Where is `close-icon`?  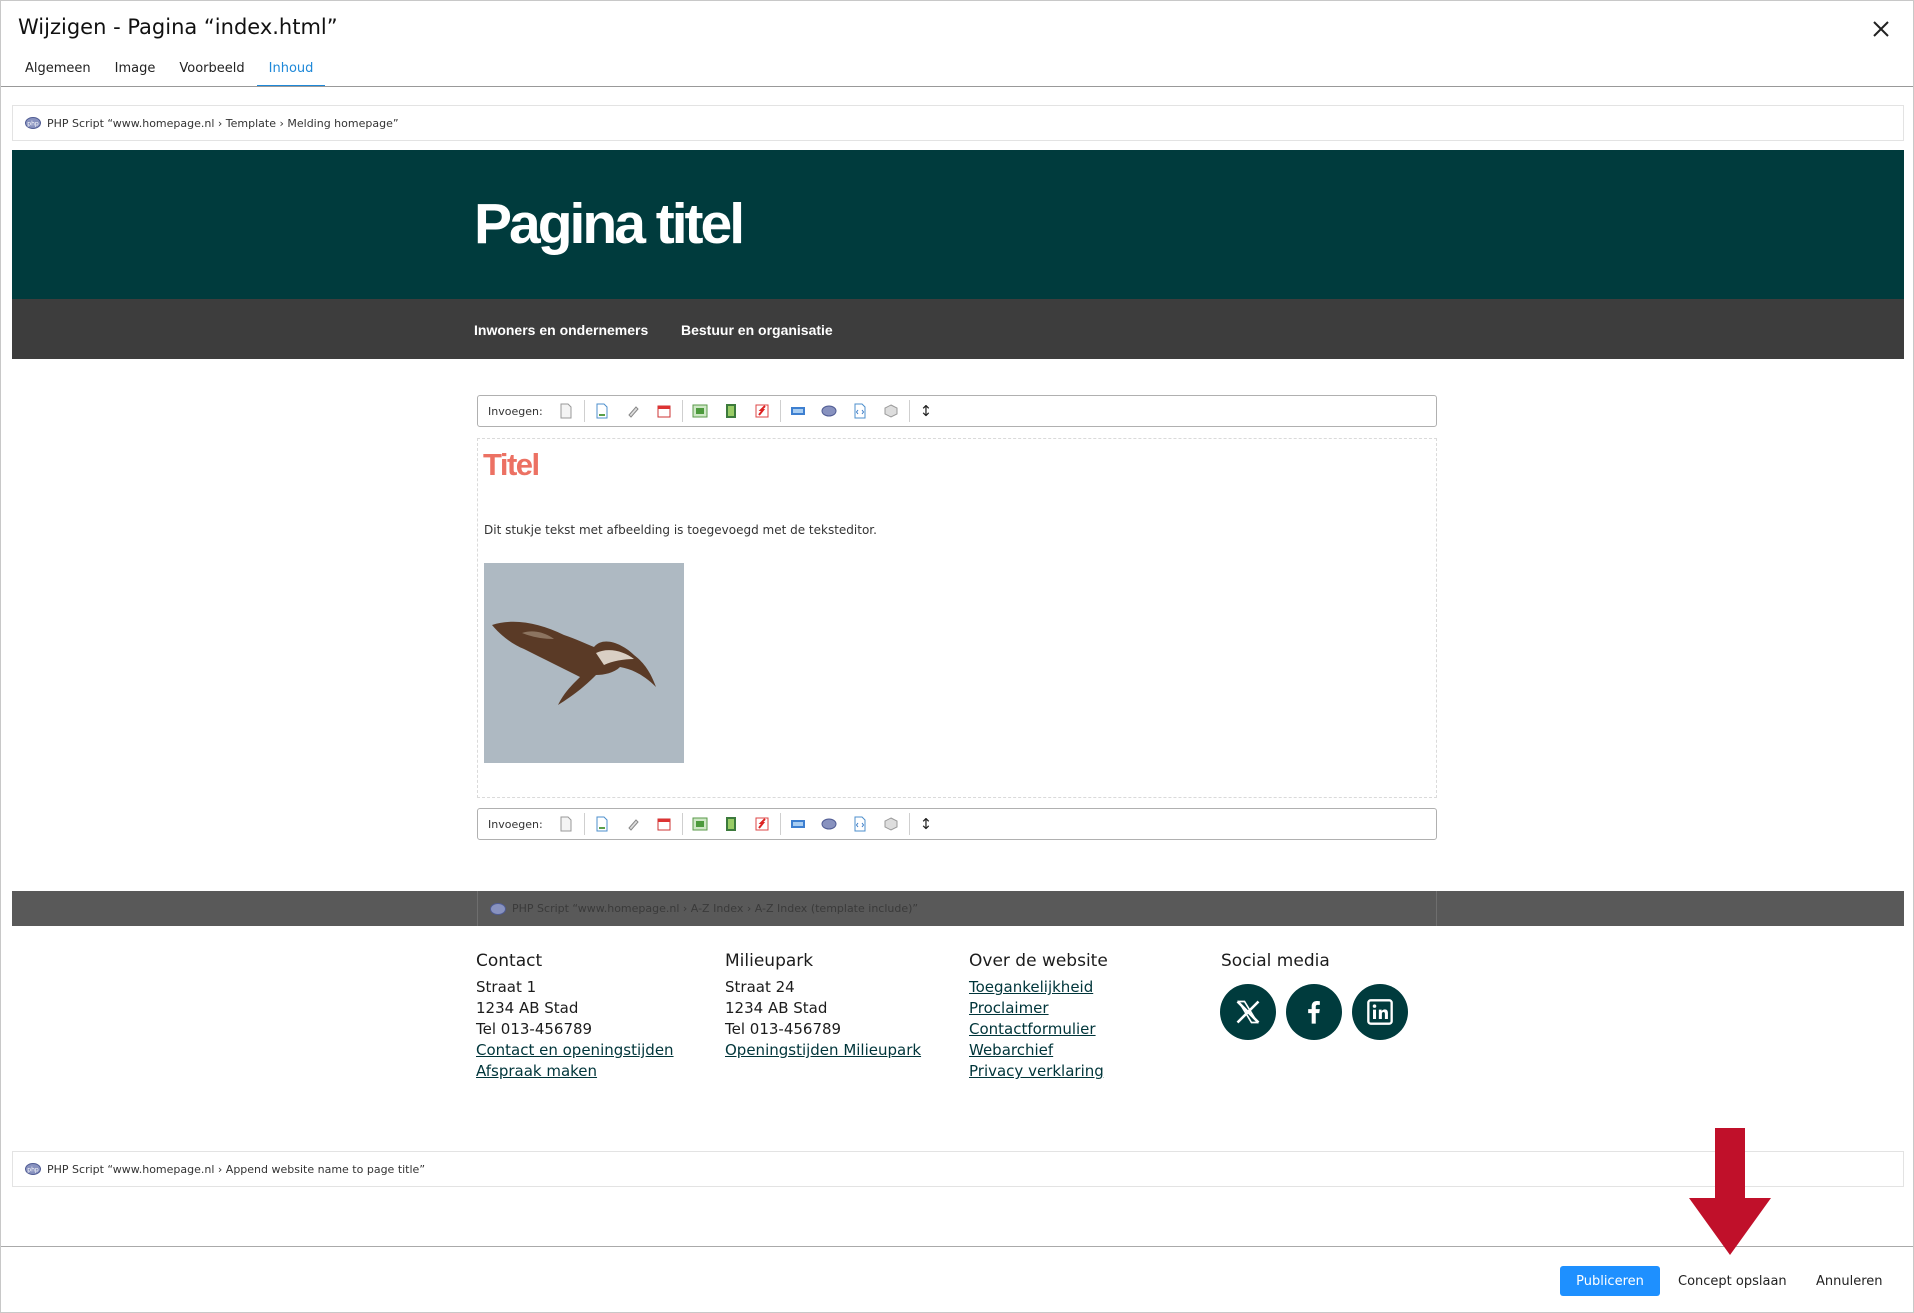
close-icon is located at coordinates (1881, 29).